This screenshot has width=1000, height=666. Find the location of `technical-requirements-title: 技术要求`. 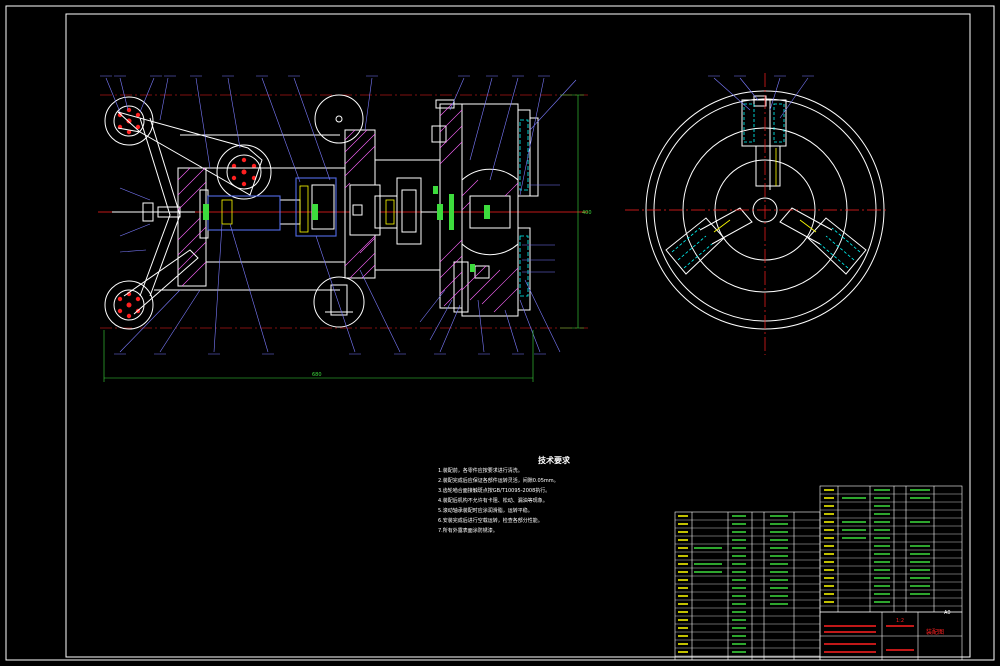

technical-requirements-title: 技术要求 is located at coordinates (554, 460).